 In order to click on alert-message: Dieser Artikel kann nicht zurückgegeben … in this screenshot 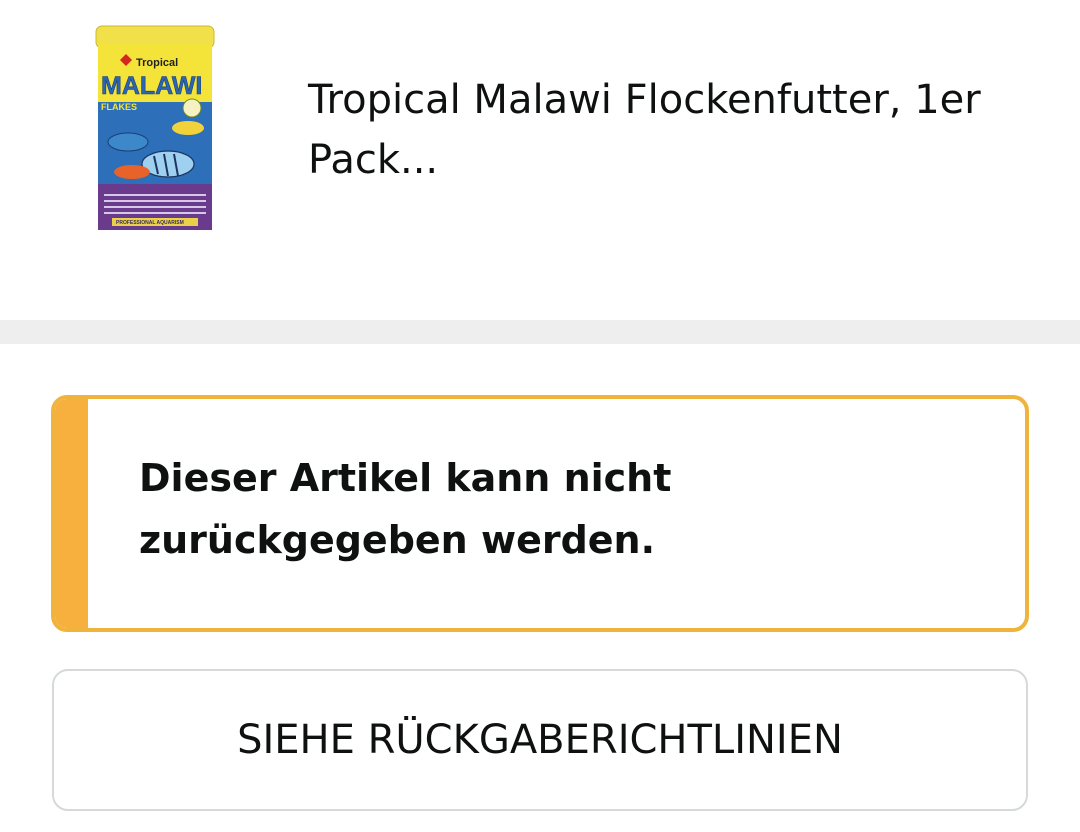, I will do `click(405, 509)`.